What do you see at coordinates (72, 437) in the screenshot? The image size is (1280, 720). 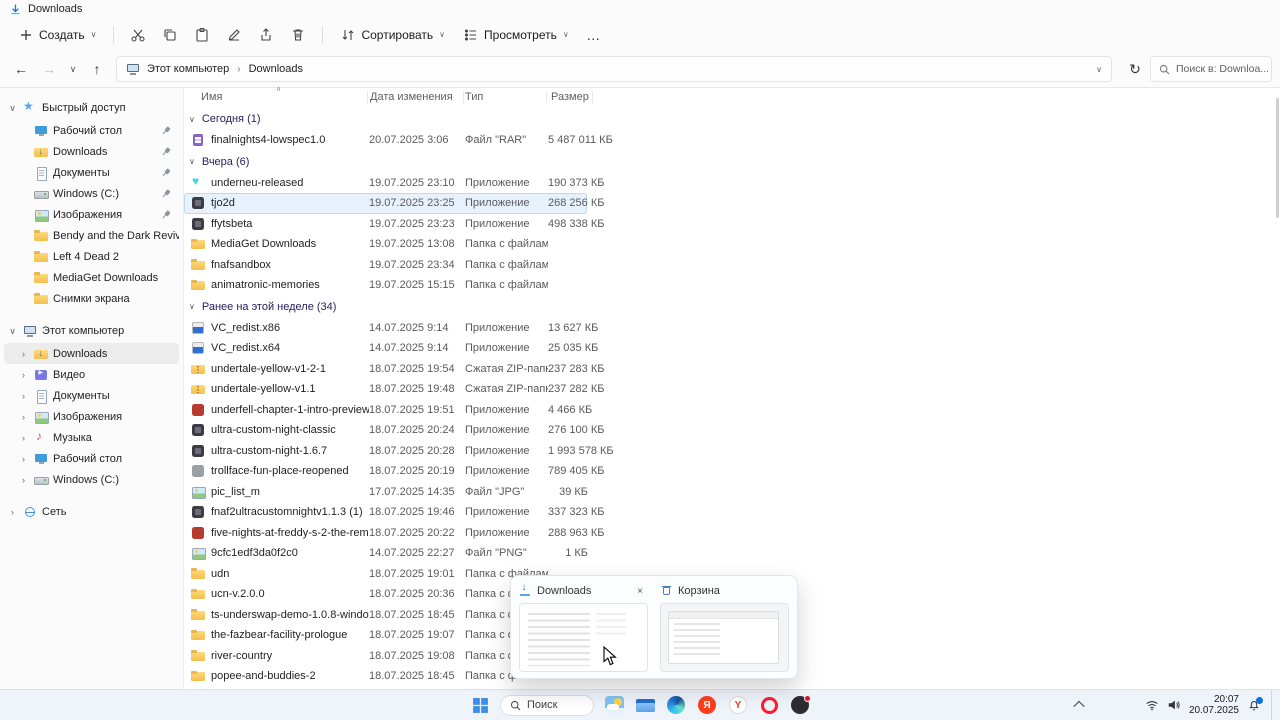 I see `sidebar-item-label: Музыка` at bounding box center [72, 437].